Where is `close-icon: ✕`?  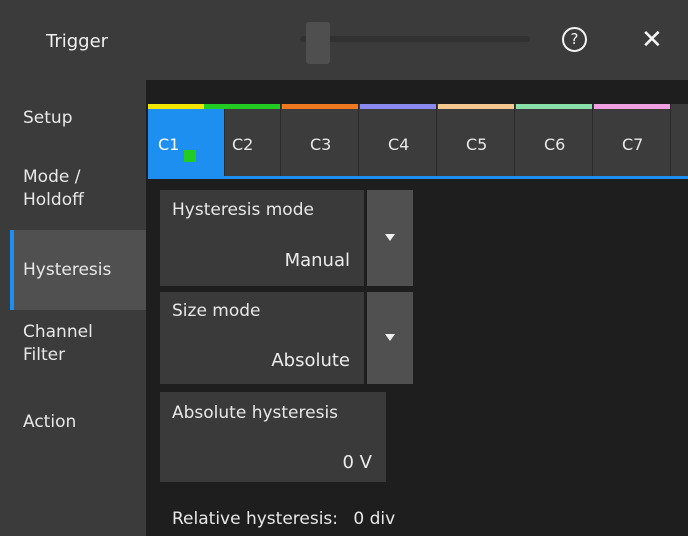 close-icon: ✕ is located at coordinates (652, 40).